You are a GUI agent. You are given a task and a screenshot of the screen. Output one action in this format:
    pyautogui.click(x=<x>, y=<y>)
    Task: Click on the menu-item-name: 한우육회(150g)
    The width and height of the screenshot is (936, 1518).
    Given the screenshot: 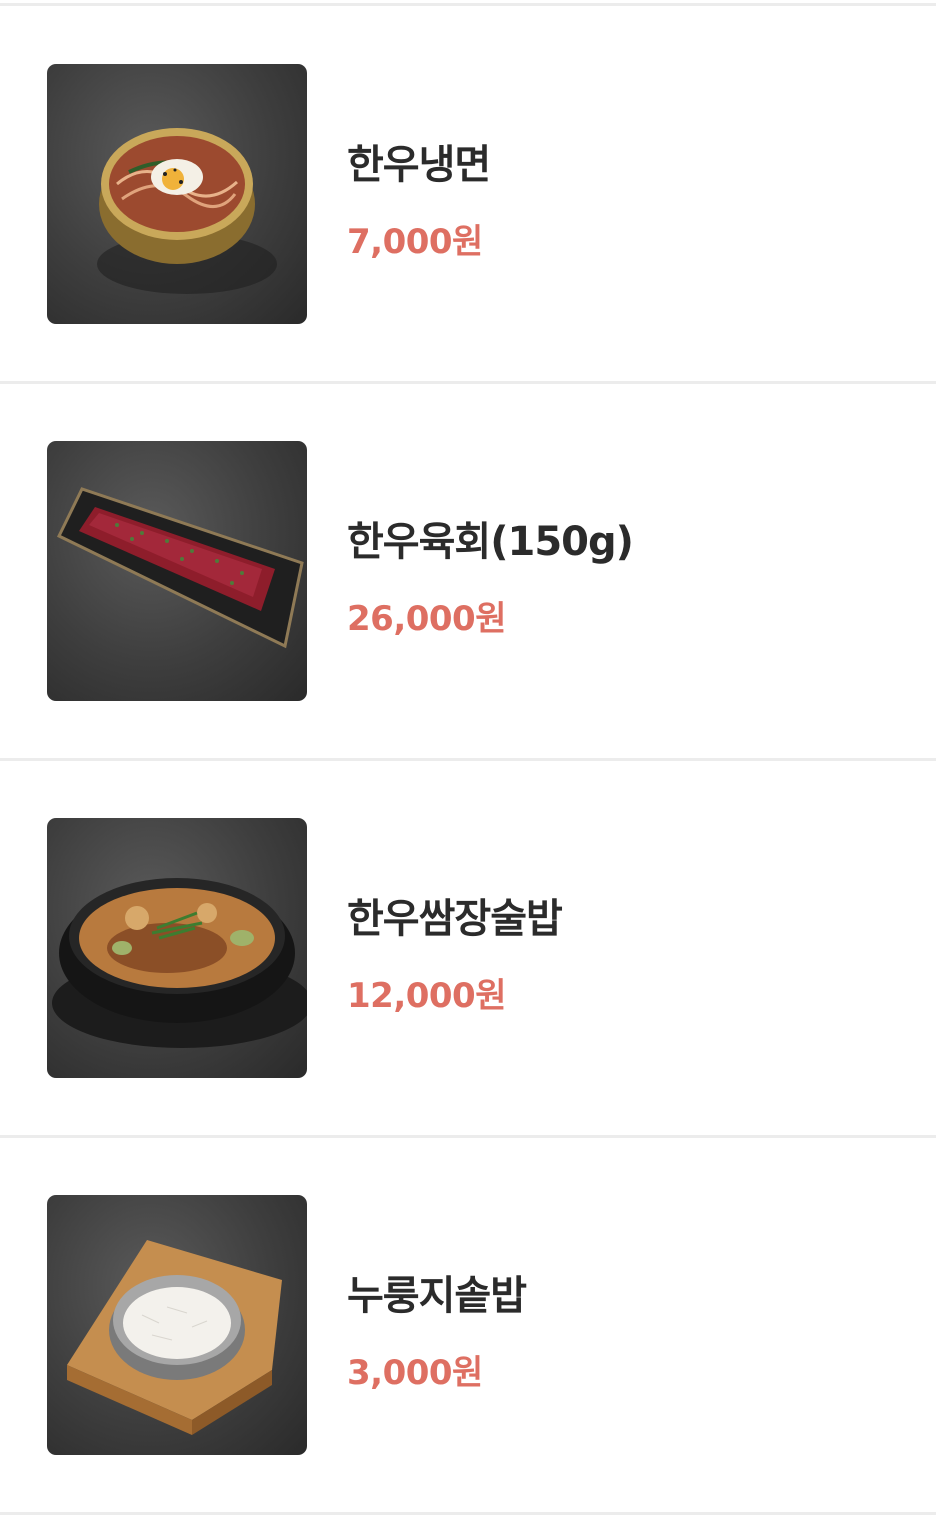 What is the action you would take?
    pyautogui.click(x=490, y=542)
    